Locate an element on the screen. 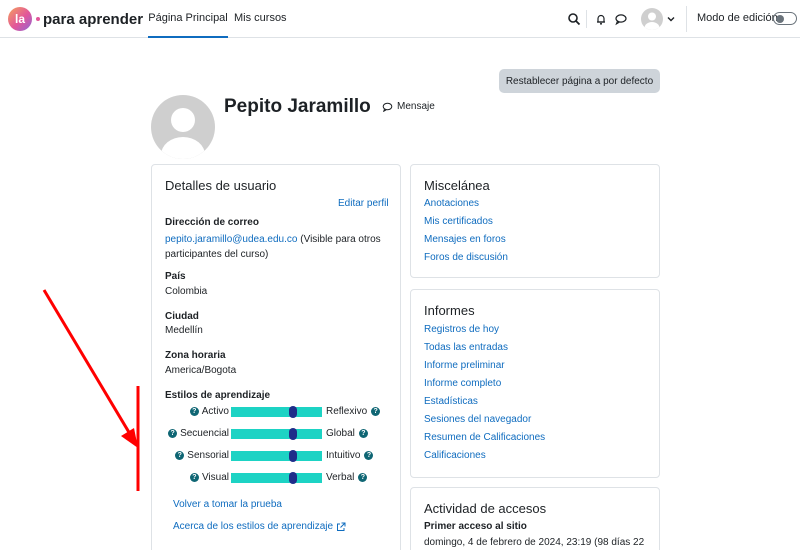 The height and width of the screenshot is (550, 800). annotation-arrowhead is located at coordinates (129, 438).